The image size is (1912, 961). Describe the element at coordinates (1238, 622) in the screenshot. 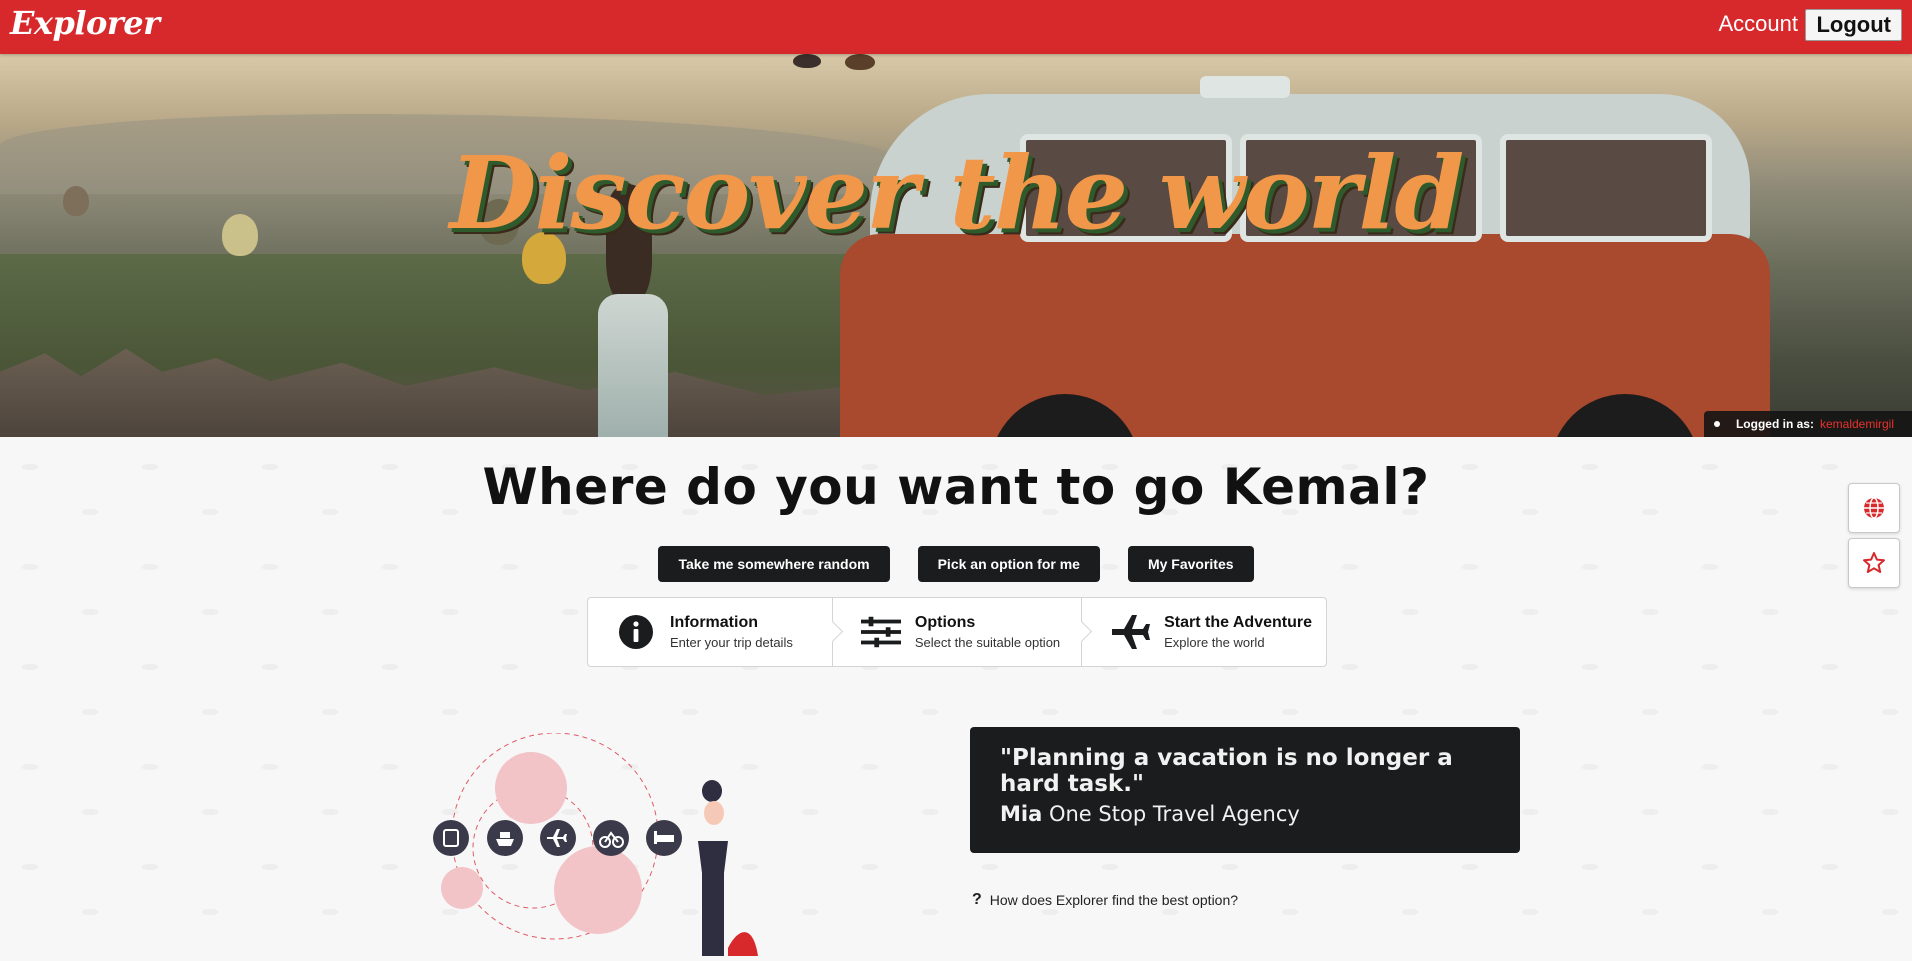

I see `step-title: Start the Adventure` at that location.